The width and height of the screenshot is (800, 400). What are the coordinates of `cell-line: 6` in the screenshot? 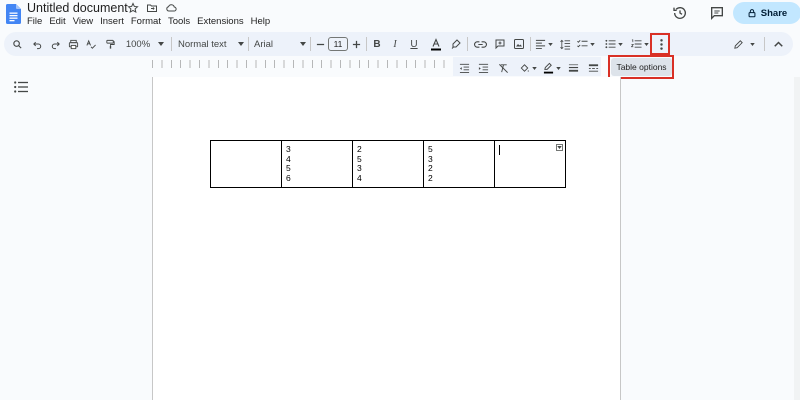 It's located at (288, 177).